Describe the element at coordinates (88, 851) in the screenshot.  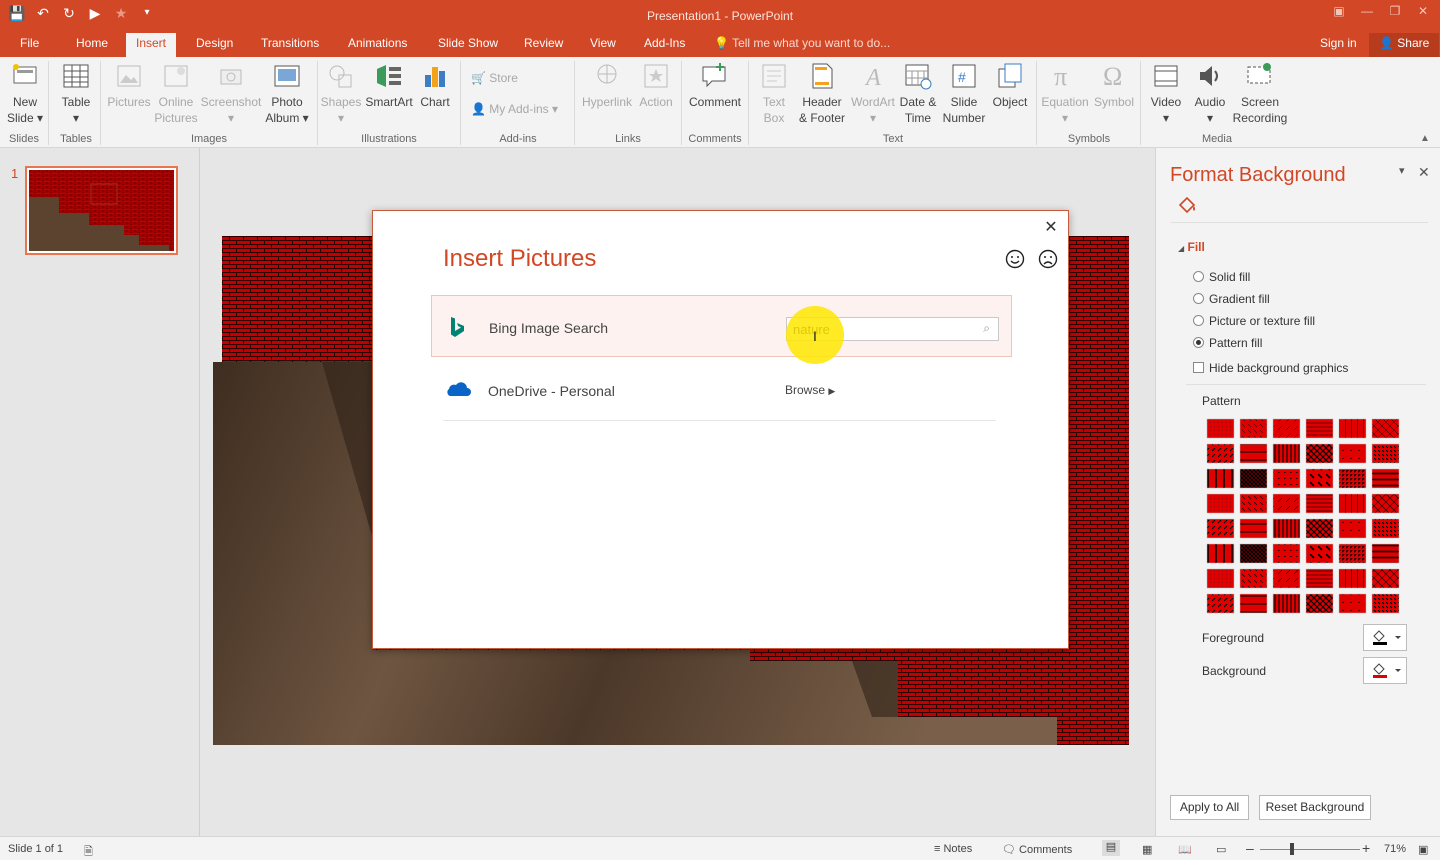
I see `spell-check-icon: 🗎` at that location.